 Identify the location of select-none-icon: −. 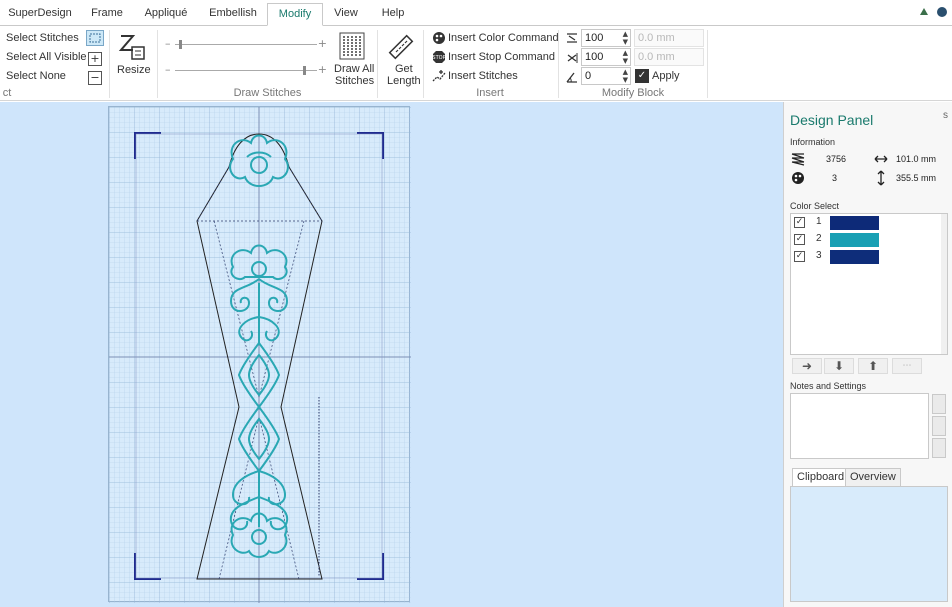
(95, 78).